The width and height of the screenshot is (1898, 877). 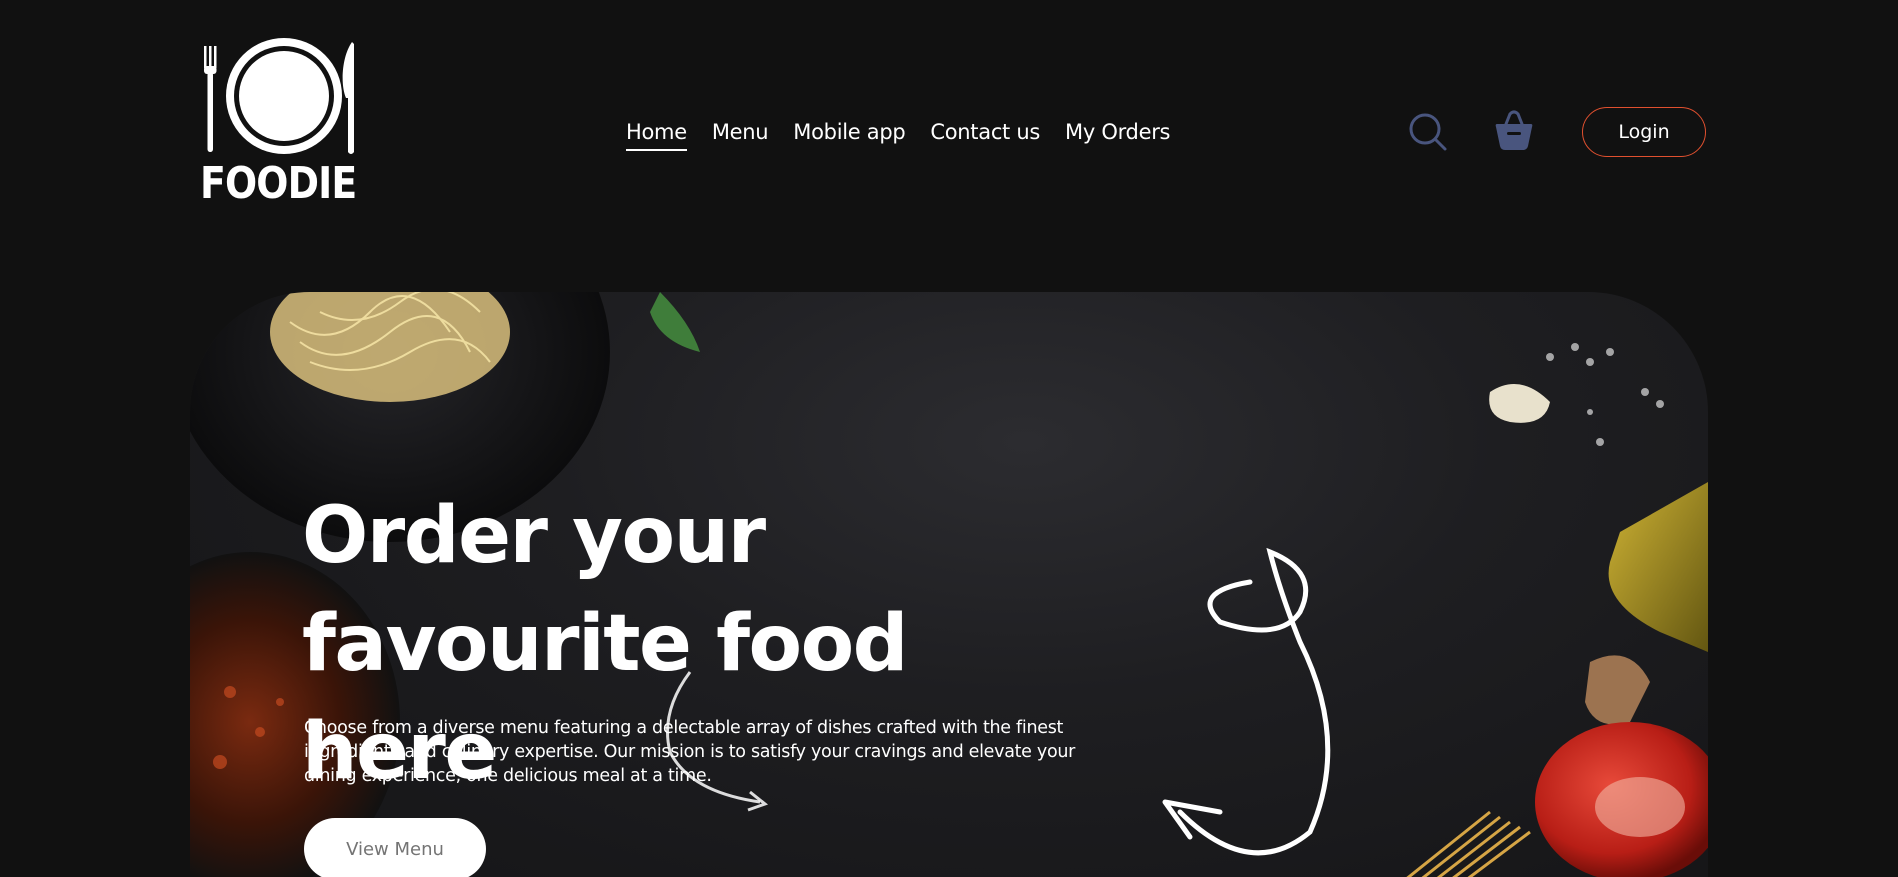 What do you see at coordinates (534, 536) in the screenshot?
I see `hero-title-line-1: Order your` at bounding box center [534, 536].